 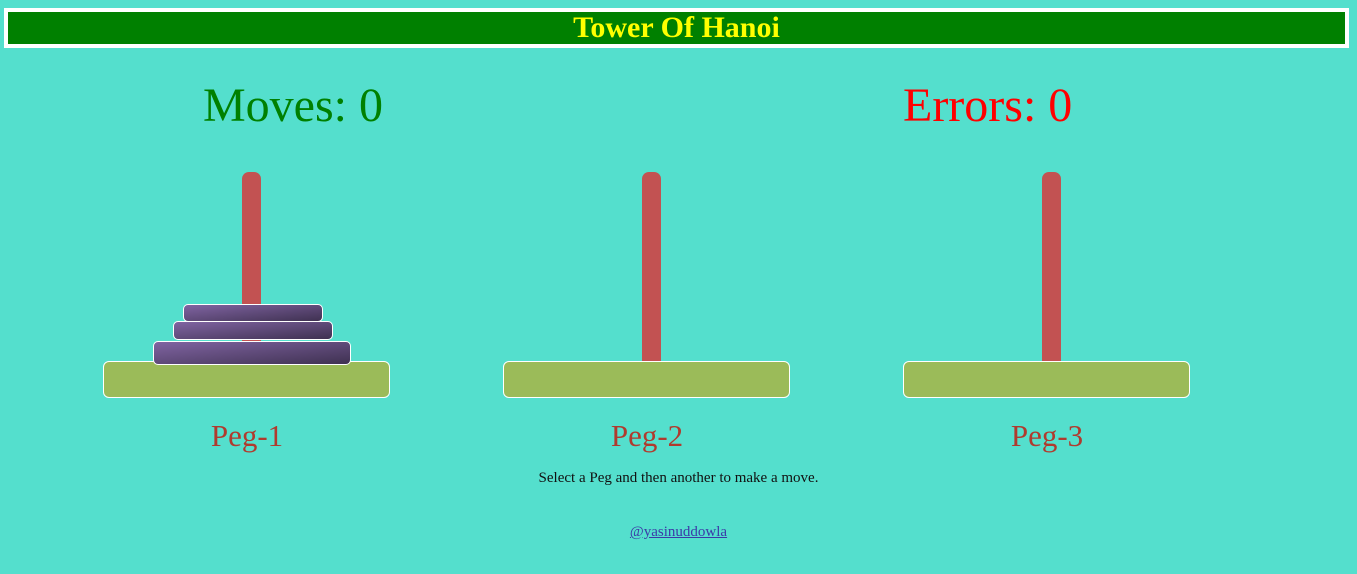 What do you see at coordinates (246, 379) in the screenshot?
I see `peg-1-base` at bounding box center [246, 379].